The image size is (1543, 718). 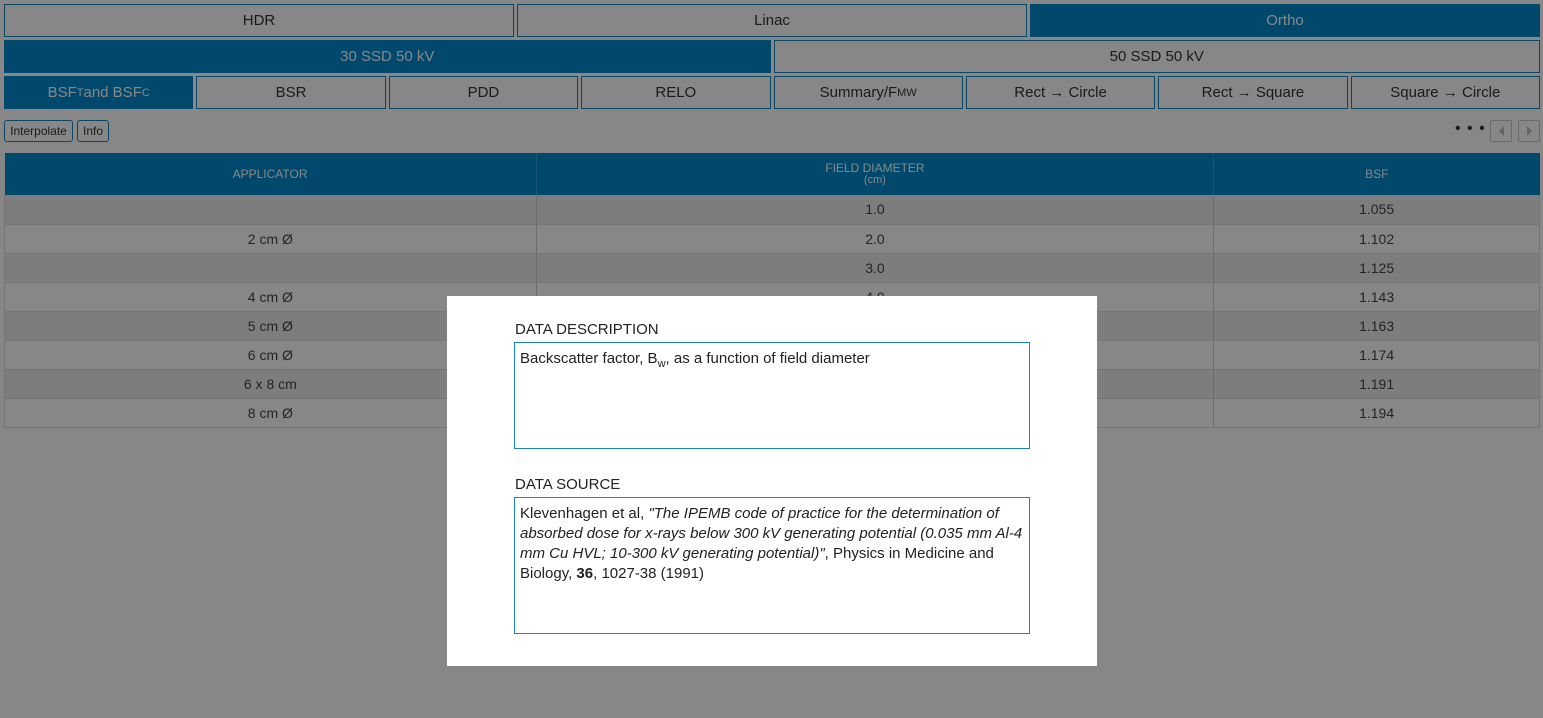 I want to click on source-author: Klevenhagen et al,, so click(x=584, y=513).